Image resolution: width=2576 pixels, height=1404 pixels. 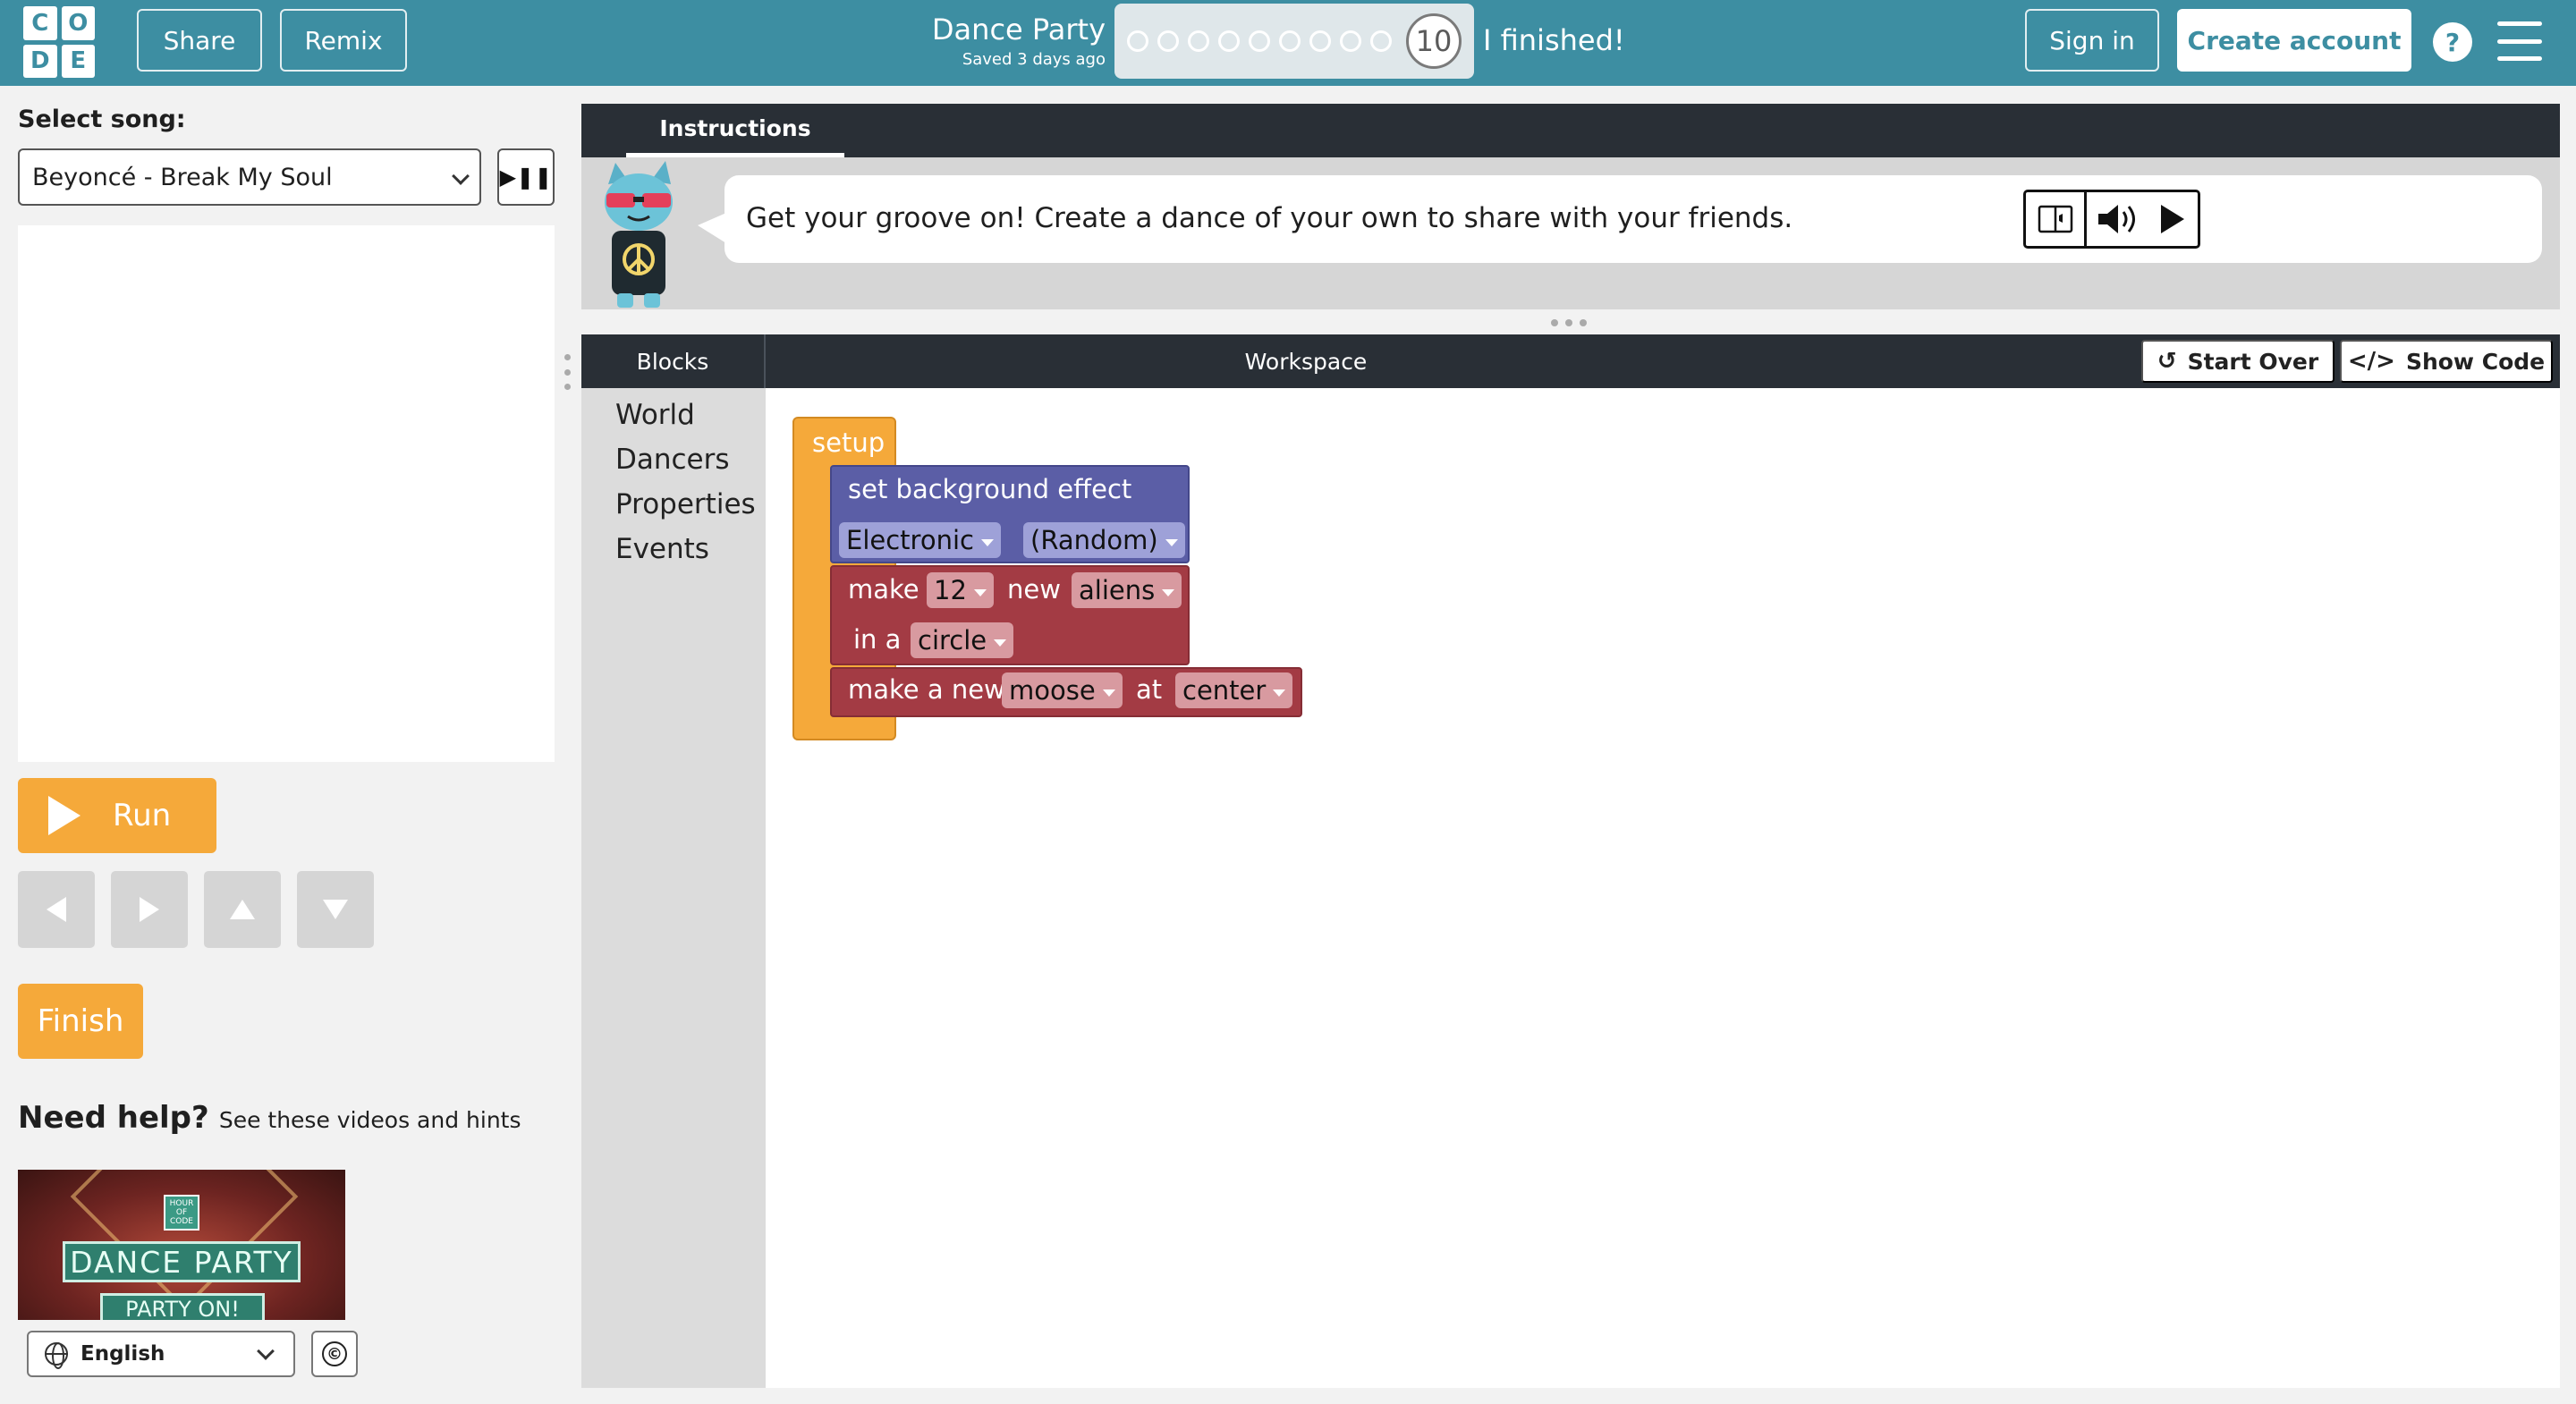 What do you see at coordinates (182, 1261) in the screenshot?
I see `video-title: DANCE PARTY` at bounding box center [182, 1261].